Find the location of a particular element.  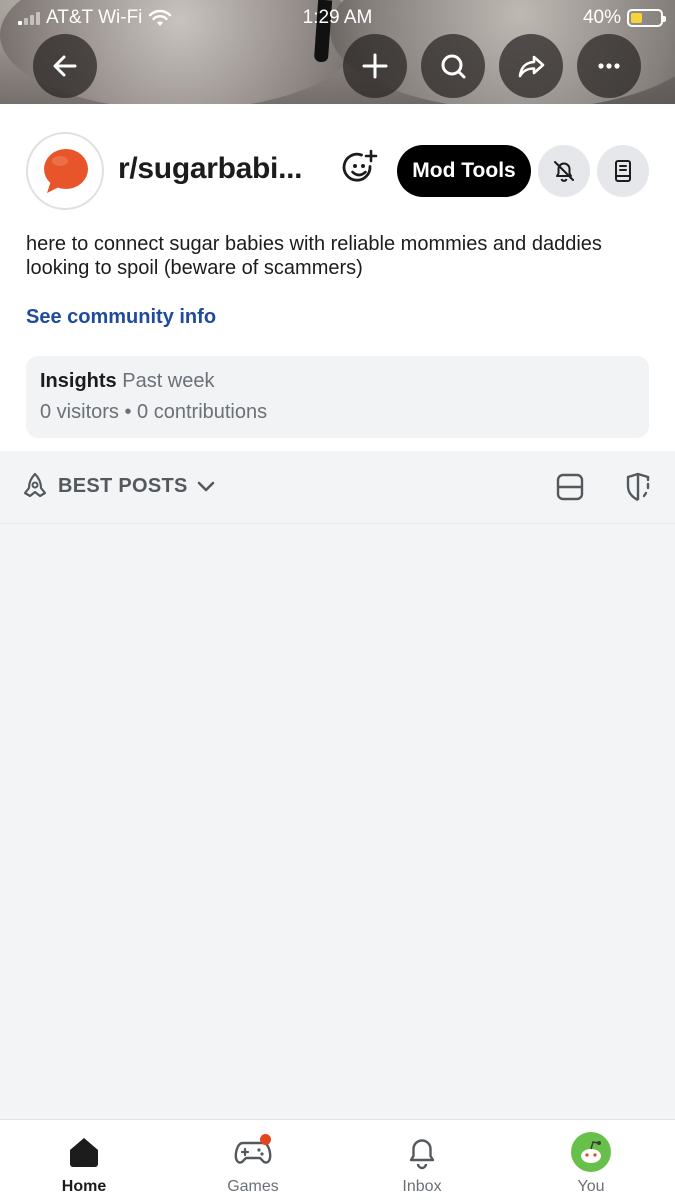

plus-icon is located at coordinates (375, 66).